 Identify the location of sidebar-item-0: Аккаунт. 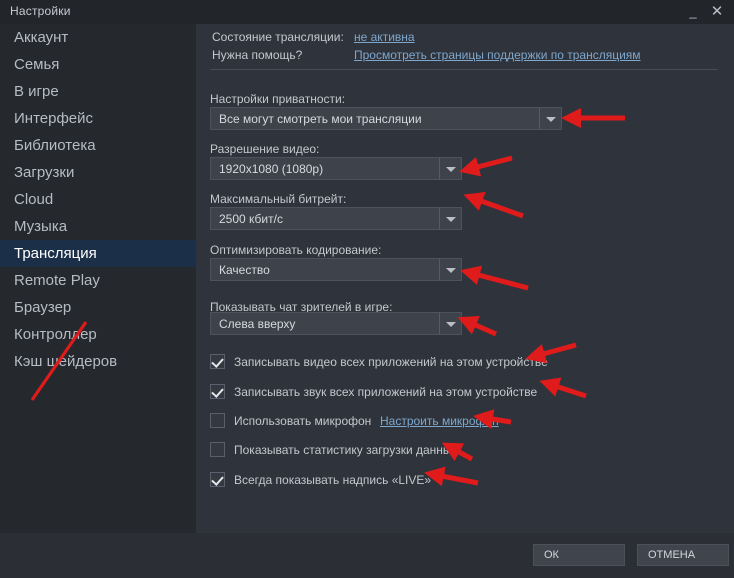
(98, 37).